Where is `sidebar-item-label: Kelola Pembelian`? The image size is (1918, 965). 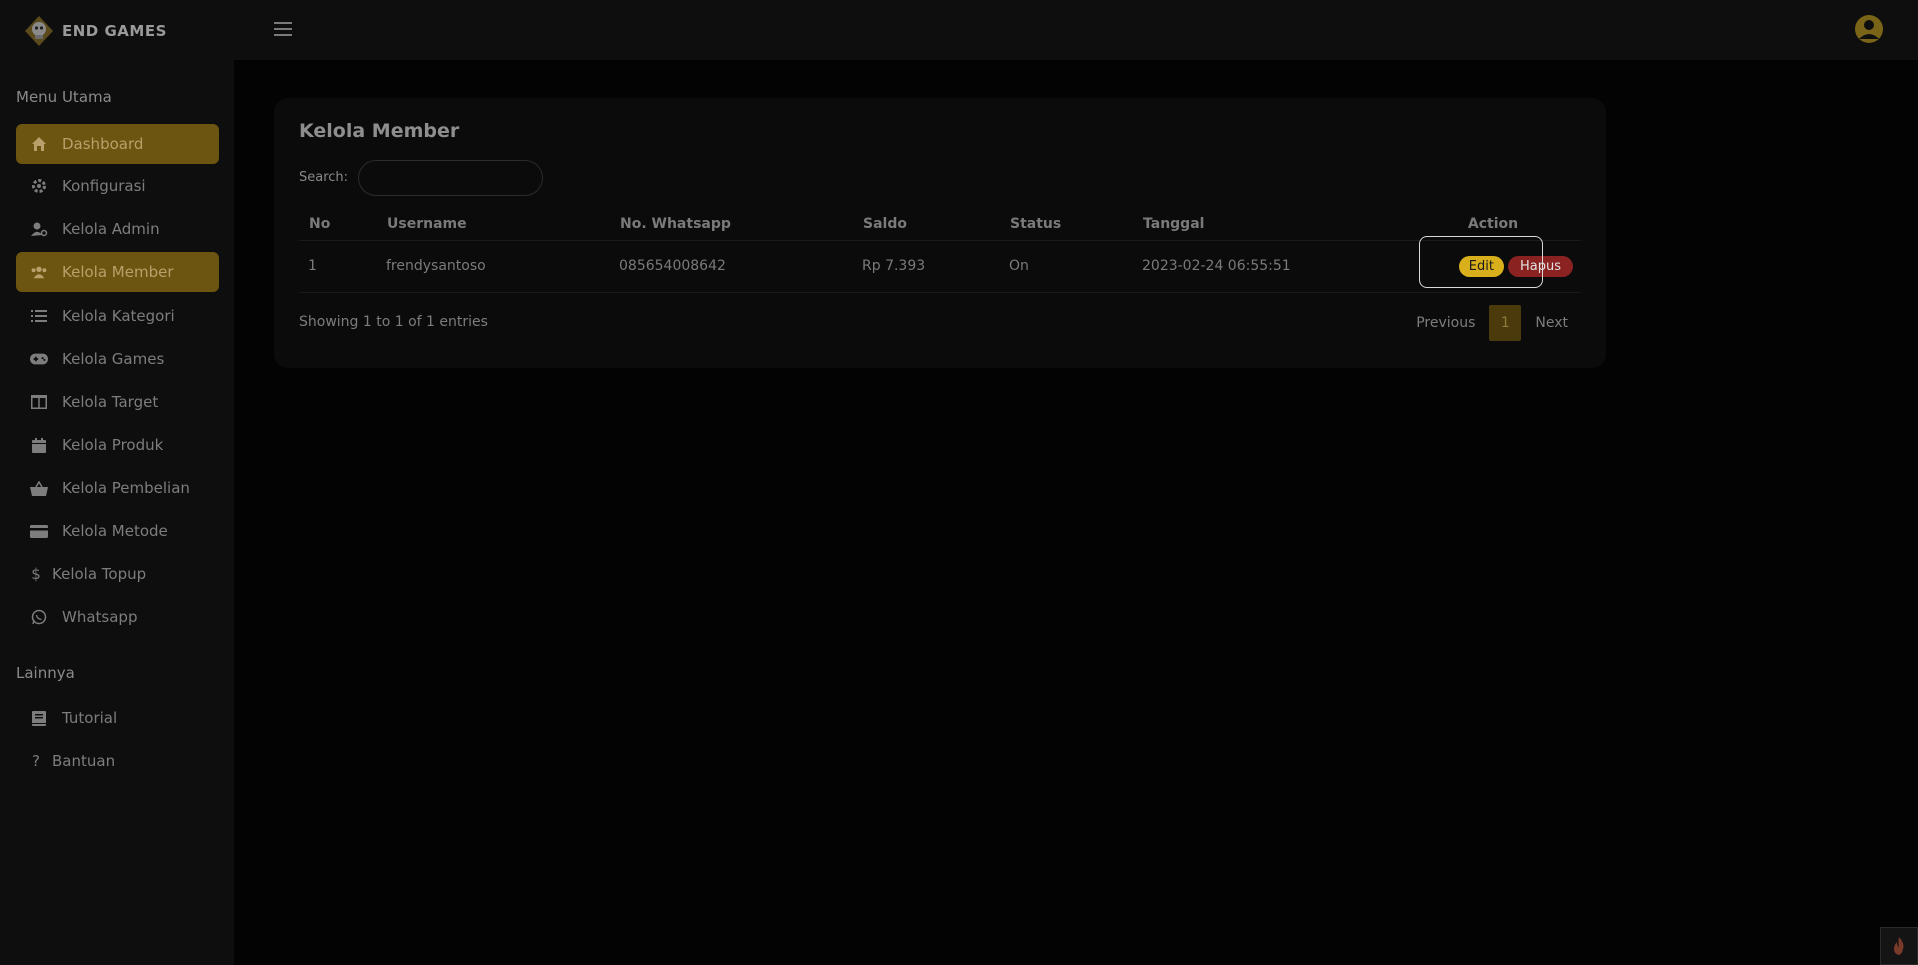 sidebar-item-label: Kelola Pembelian is located at coordinates (126, 488).